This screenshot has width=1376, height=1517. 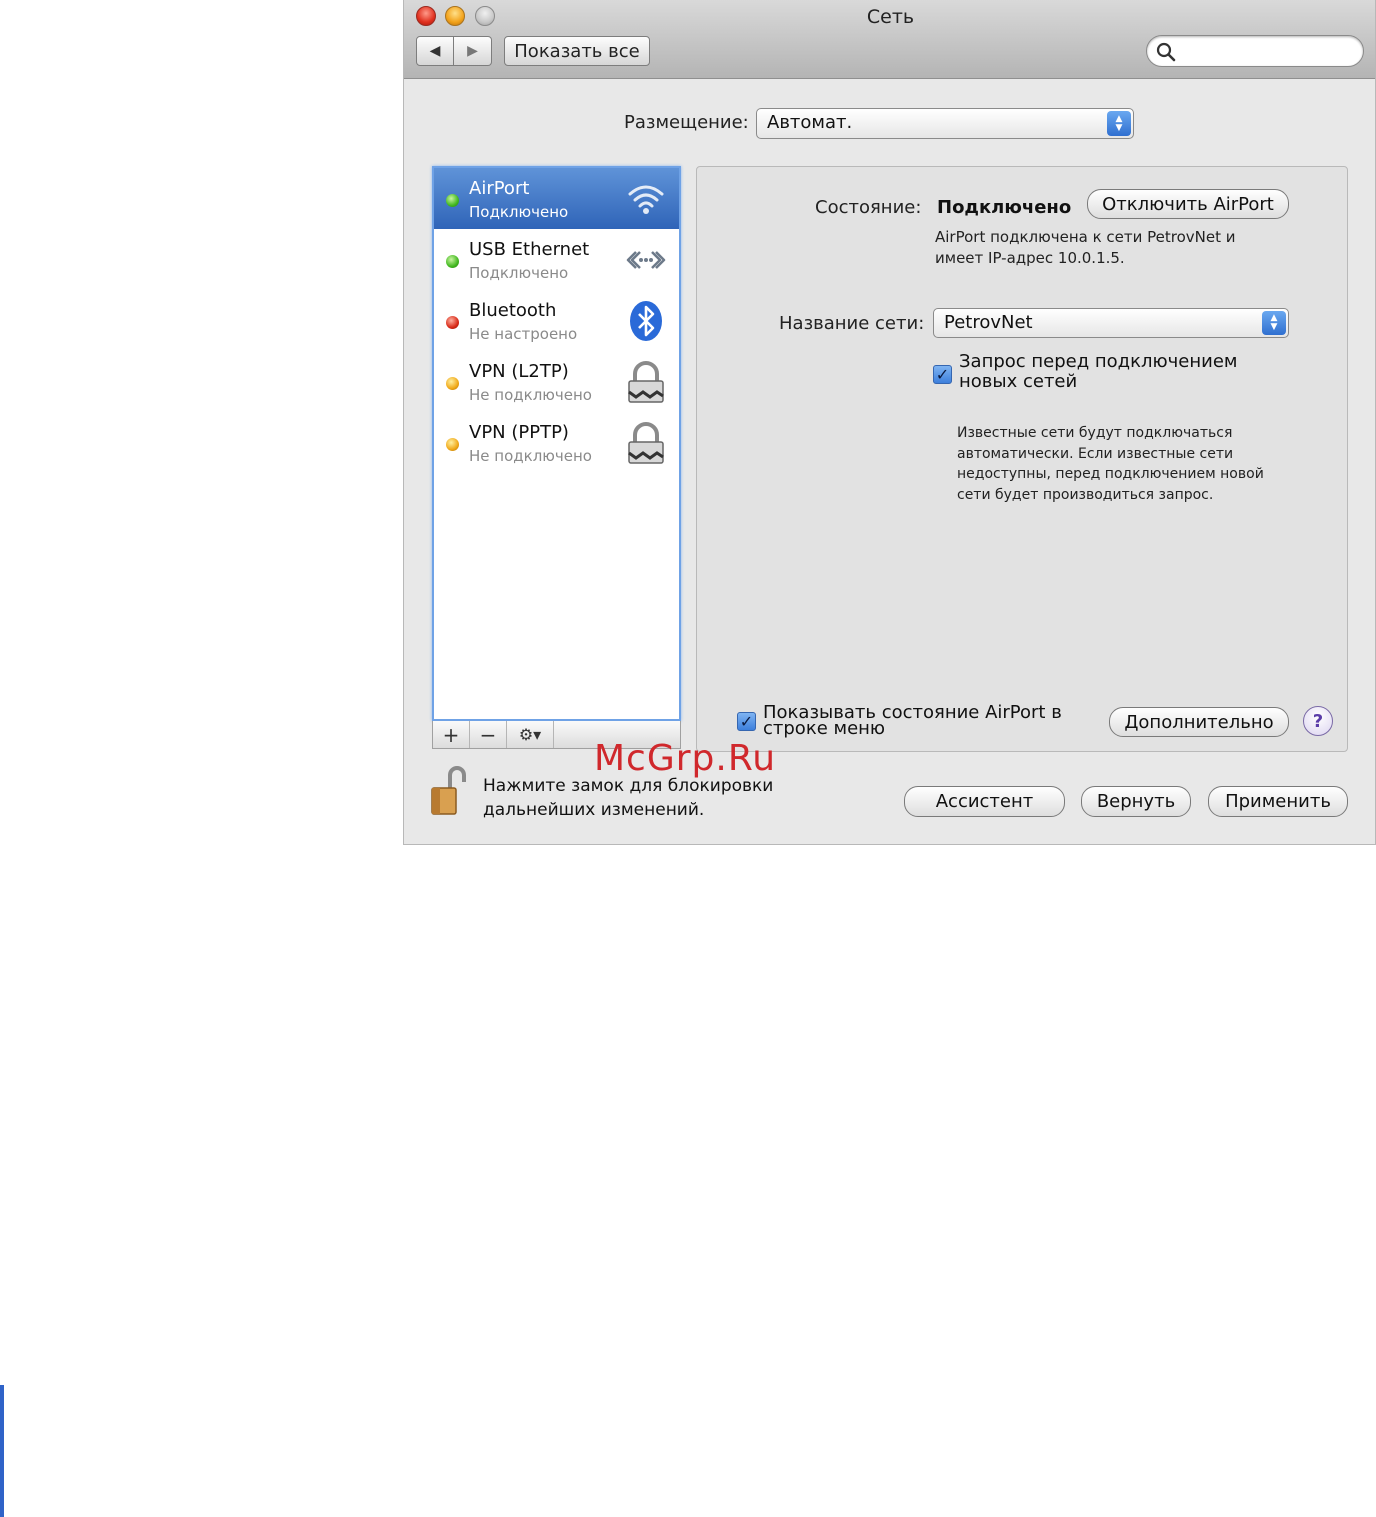 I want to click on service-item-vpn-pptp: VPN (PPTP) Не подключено, so click(x=556, y=442).